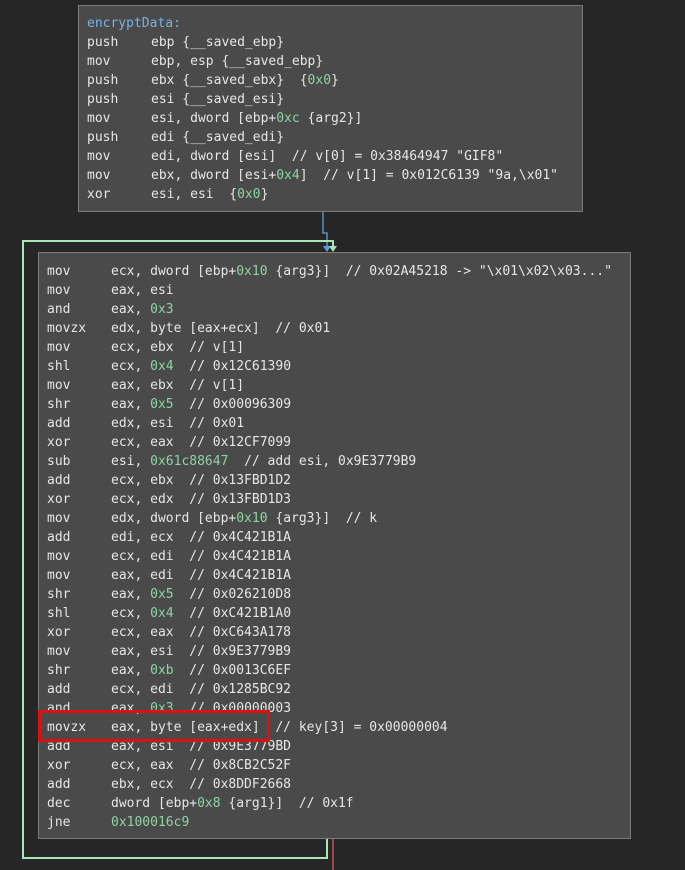 This screenshot has height=870, width=685. What do you see at coordinates (154, 726) in the screenshot?
I see `highlight-box` at bounding box center [154, 726].